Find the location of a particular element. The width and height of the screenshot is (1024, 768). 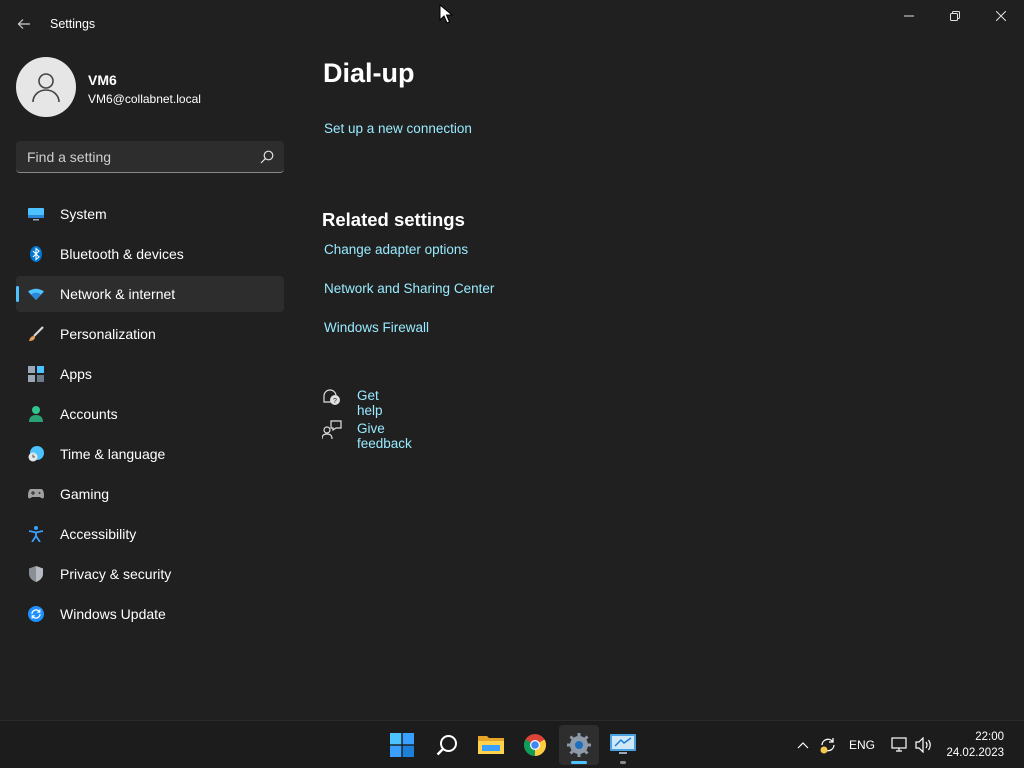

page-title: Dial-up is located at coordinates (369, 73).